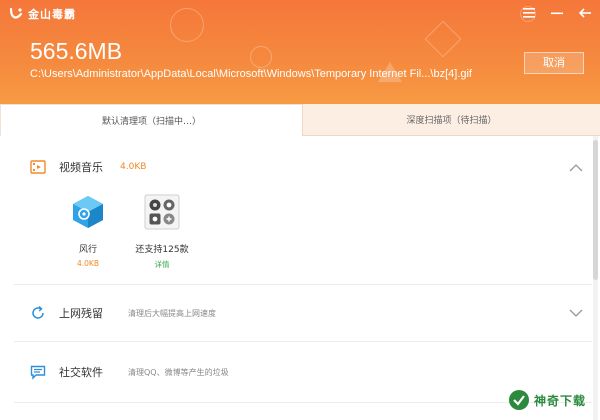 The height and width of the screenshot is (420, 600). I want to click on item-size: 4.0KB, so click(88, 263).